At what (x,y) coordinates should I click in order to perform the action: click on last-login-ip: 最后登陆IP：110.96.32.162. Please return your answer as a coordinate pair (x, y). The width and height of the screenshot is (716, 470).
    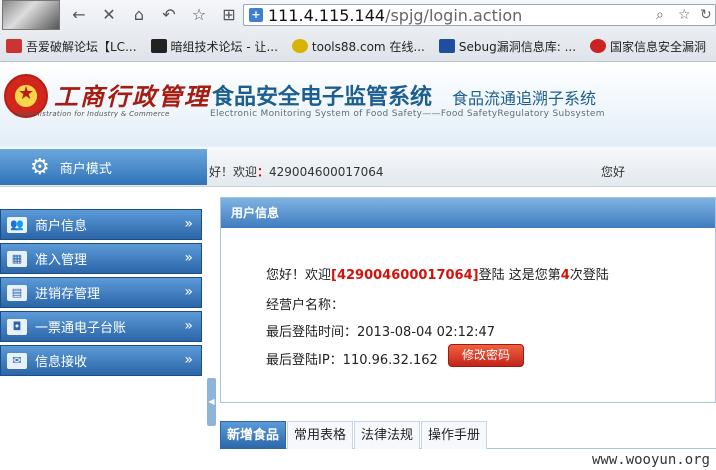
    Looking at the image, I should click on (352, 360).